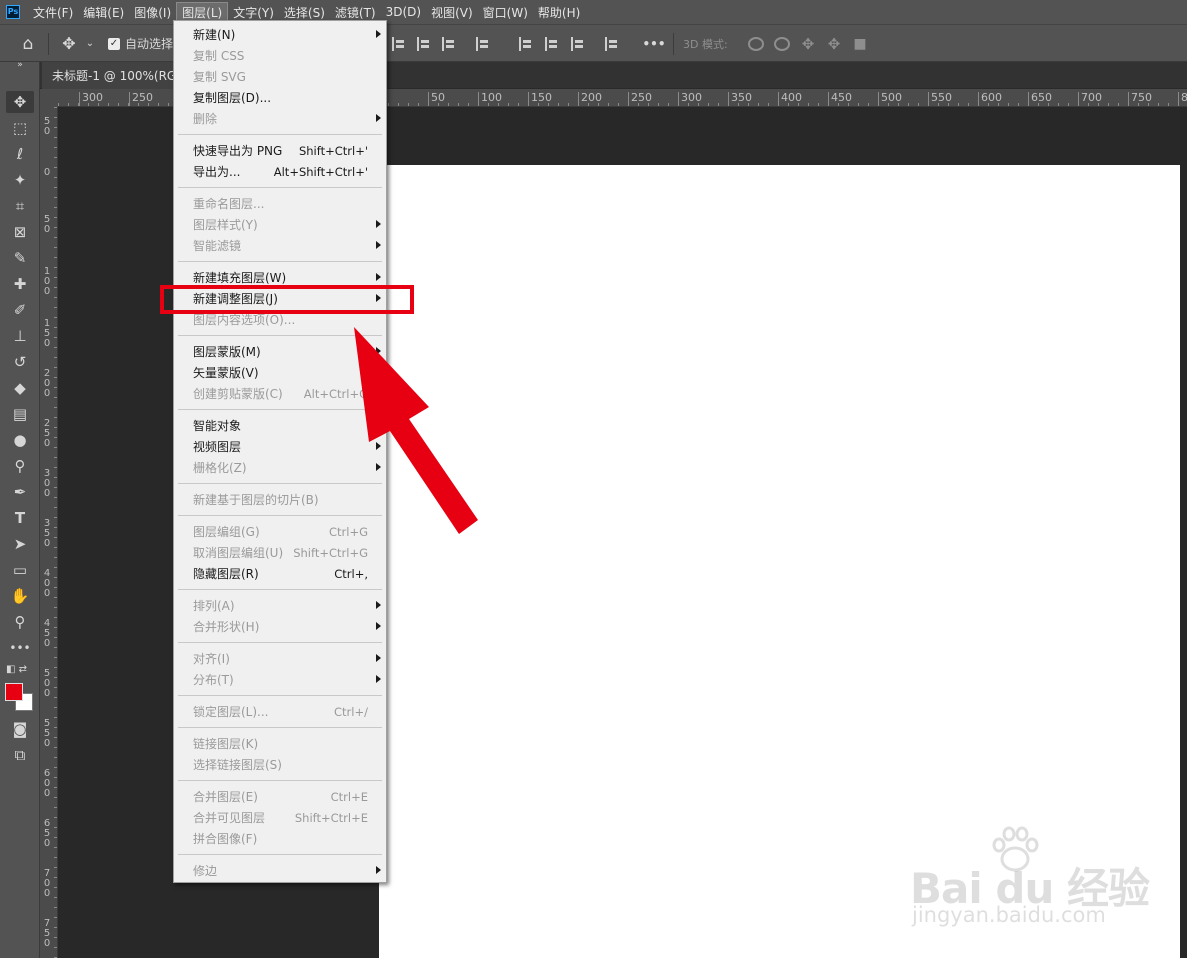 Image resolution: width=1187 pixels, height=958 pixels. What do you see at coordinates (351, 711) in the screenshot?
I see `menu-item-shortcut: Ctrl+/` at bounding box center [351, 711].